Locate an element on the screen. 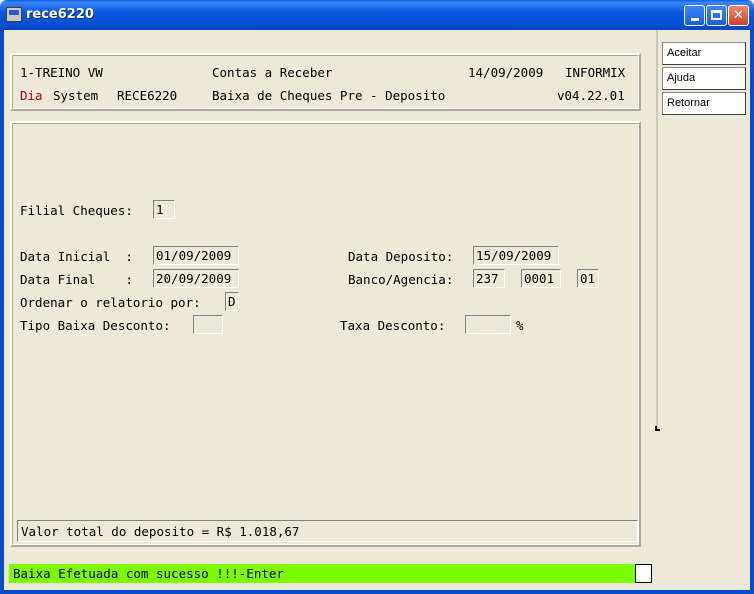  screen-title: Baixa de Cheques Pre - Deposito is located at coordinates (329, 95).